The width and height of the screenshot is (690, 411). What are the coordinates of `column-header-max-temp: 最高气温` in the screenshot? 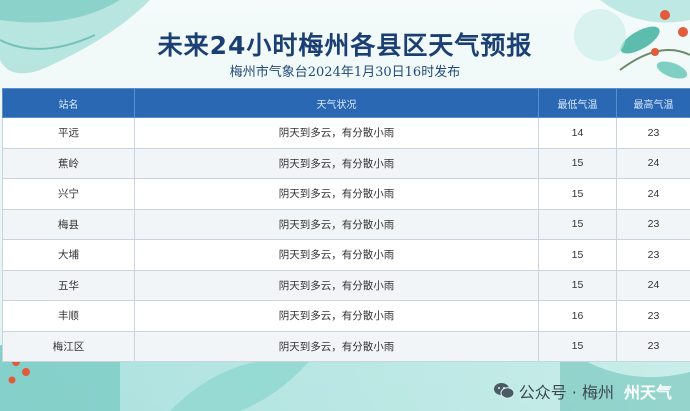 It's located at (653, 103).